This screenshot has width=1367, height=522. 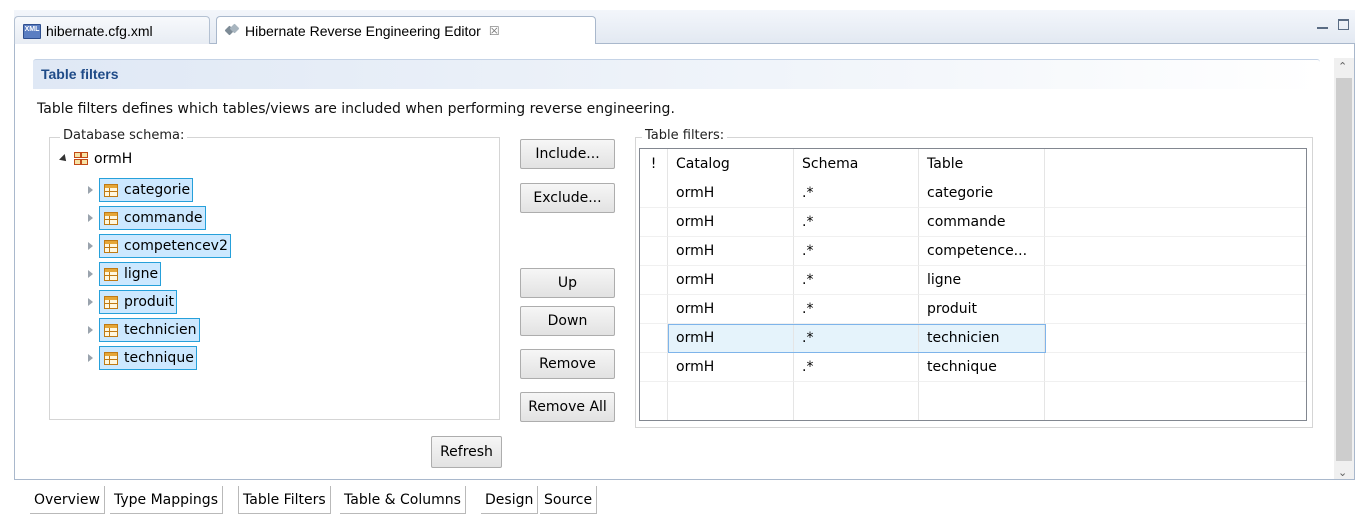 I want to click on tree-item-produit: produit, so click(x=133, y=302).